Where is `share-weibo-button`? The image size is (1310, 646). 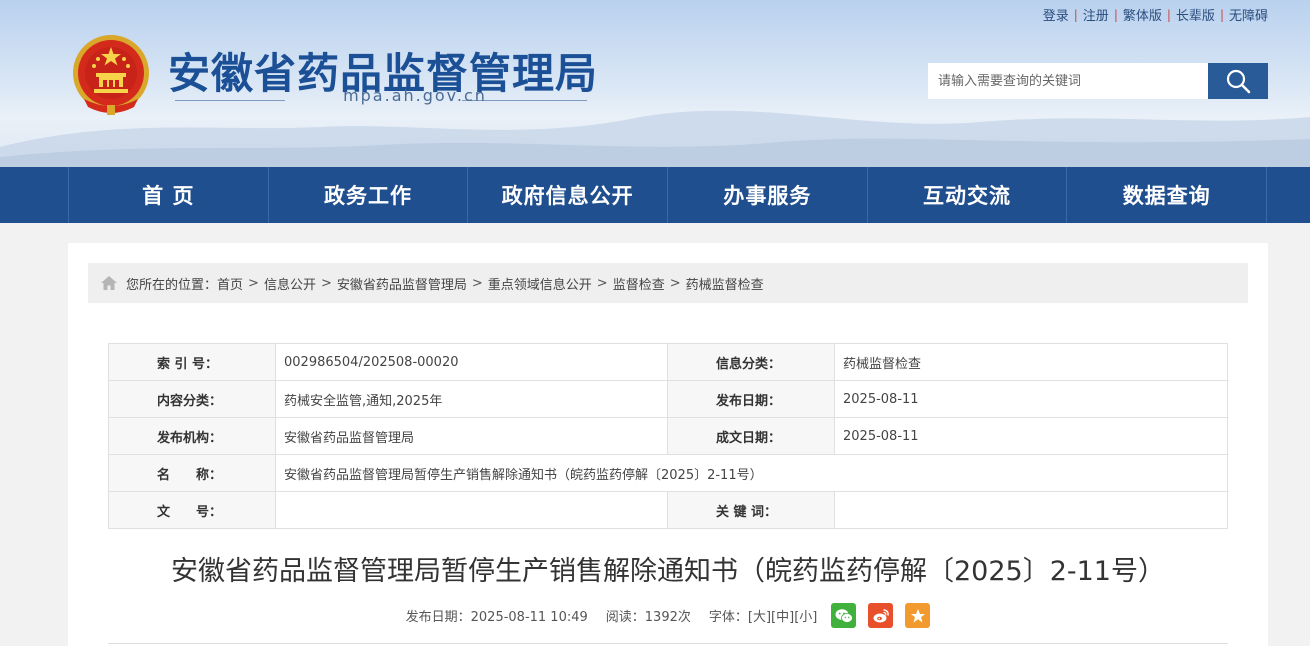
share-weibo-button is located at coordinates (881, 615).